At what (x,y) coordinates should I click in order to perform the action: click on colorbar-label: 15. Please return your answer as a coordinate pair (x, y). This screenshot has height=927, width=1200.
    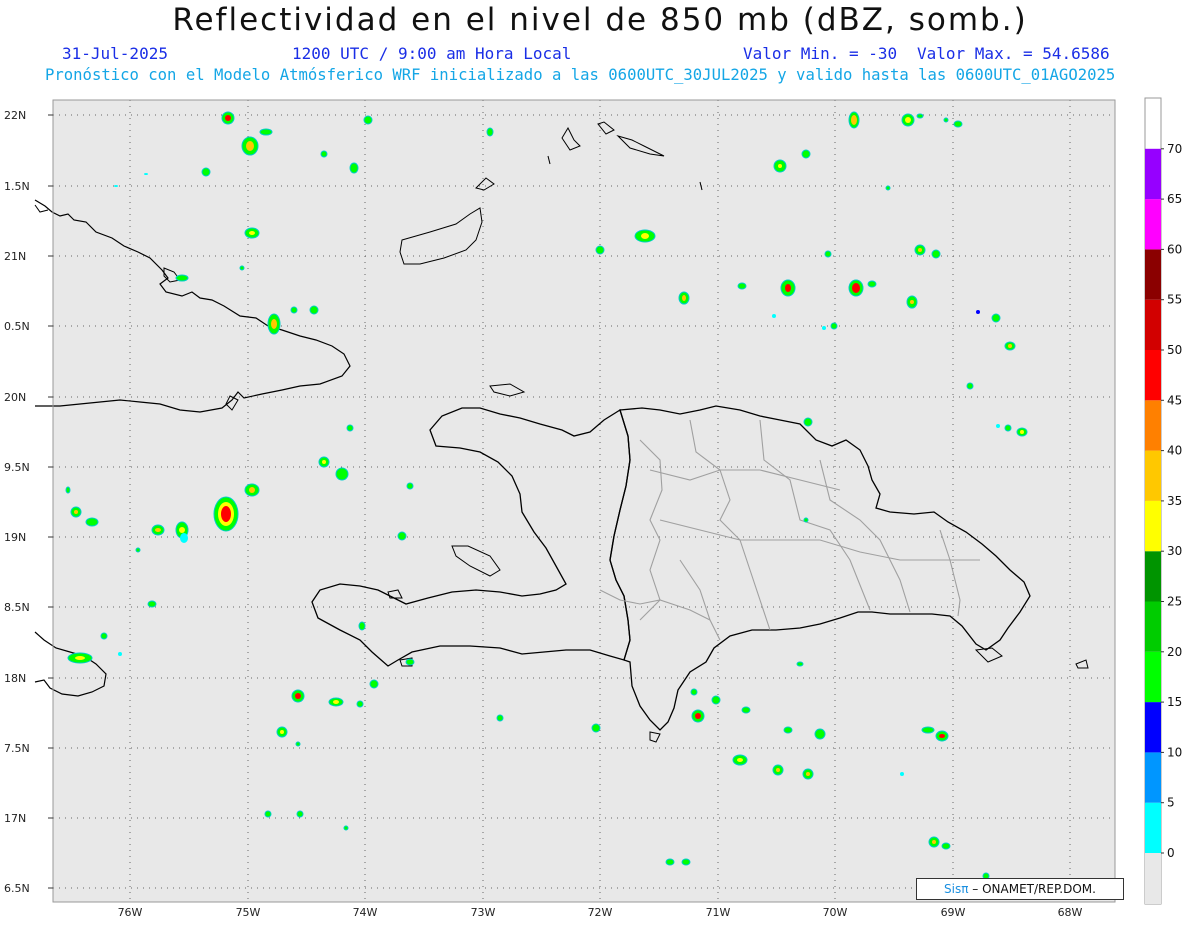
    Looking at the image, I should click on (1174, 702).